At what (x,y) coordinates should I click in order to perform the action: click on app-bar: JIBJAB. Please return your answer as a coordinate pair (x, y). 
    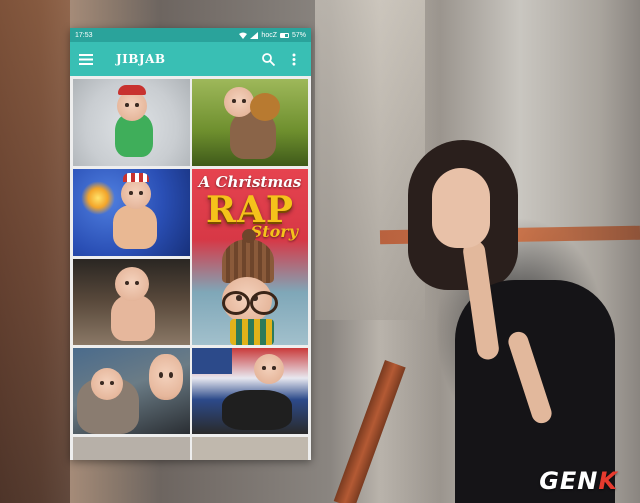
    Looking at the image, I should click on (190, 59).